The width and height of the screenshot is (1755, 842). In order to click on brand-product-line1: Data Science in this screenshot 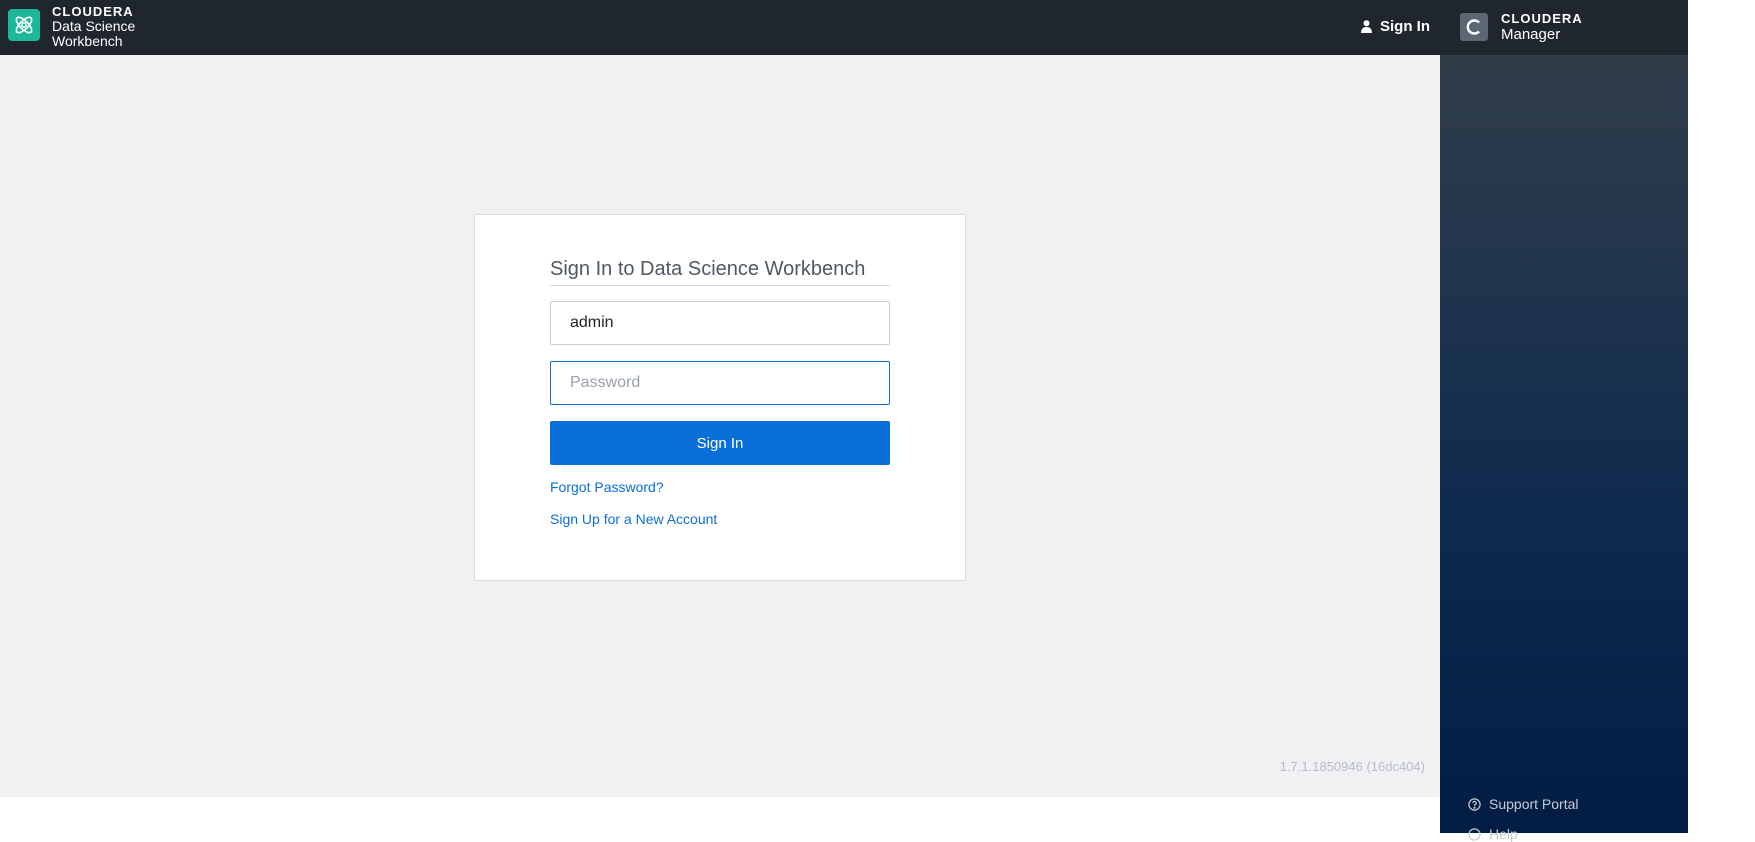, I will do `click(94, 26)`.